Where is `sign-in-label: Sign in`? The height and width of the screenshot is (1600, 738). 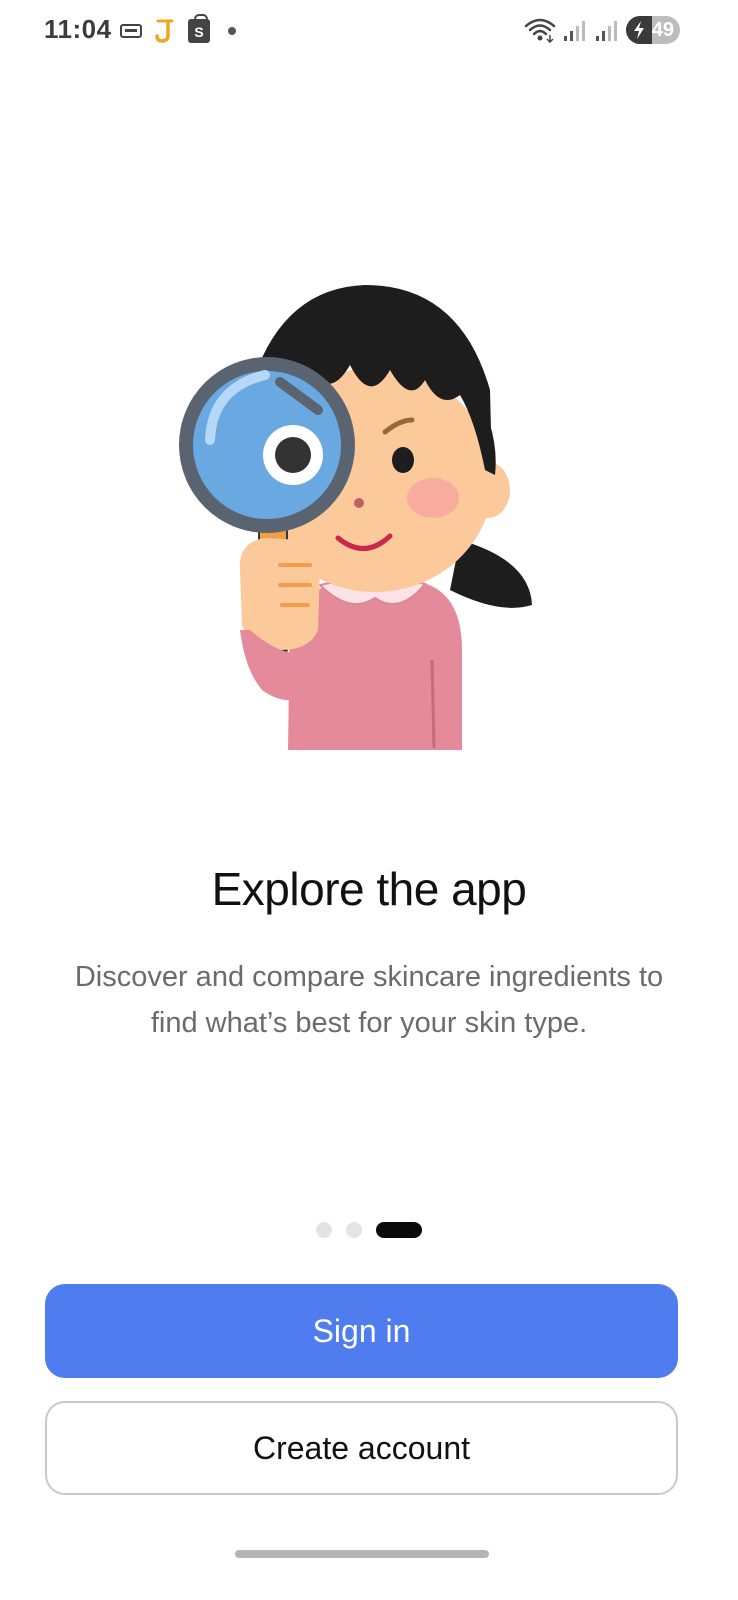
sign-in-label: Sign in is located at coordinates (361, 1330).